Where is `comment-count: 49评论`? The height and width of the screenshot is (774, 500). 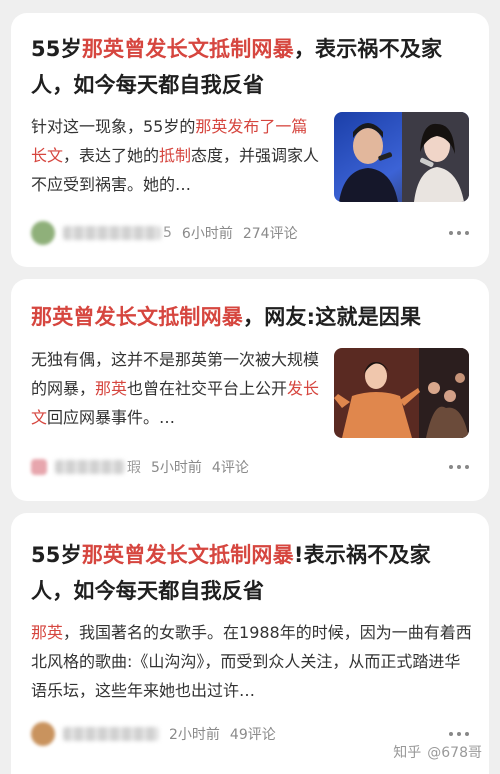
comment-count: 49评论 is located at coordinates (253, 734).